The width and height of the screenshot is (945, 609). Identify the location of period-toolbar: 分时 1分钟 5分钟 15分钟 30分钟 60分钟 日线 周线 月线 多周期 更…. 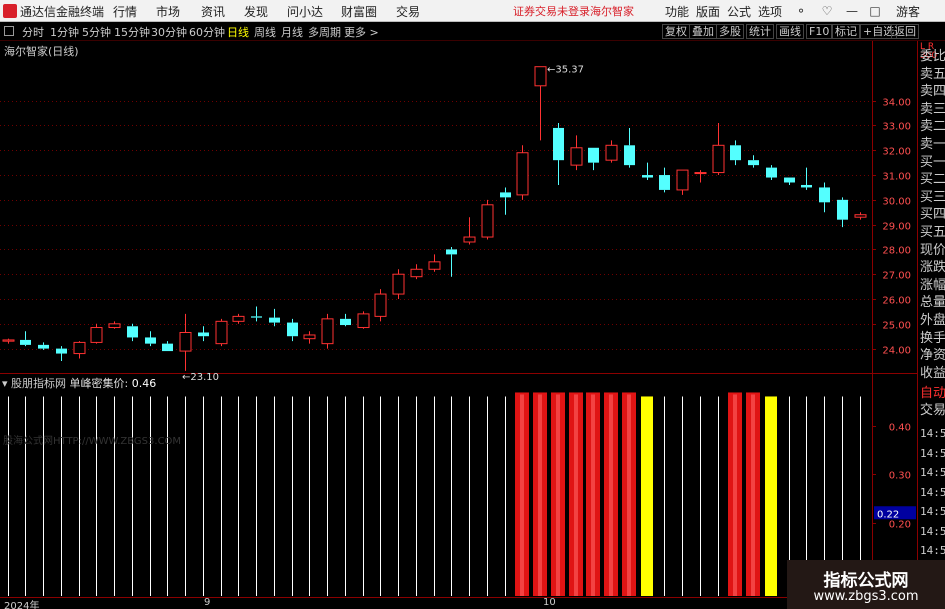
(472, 31).